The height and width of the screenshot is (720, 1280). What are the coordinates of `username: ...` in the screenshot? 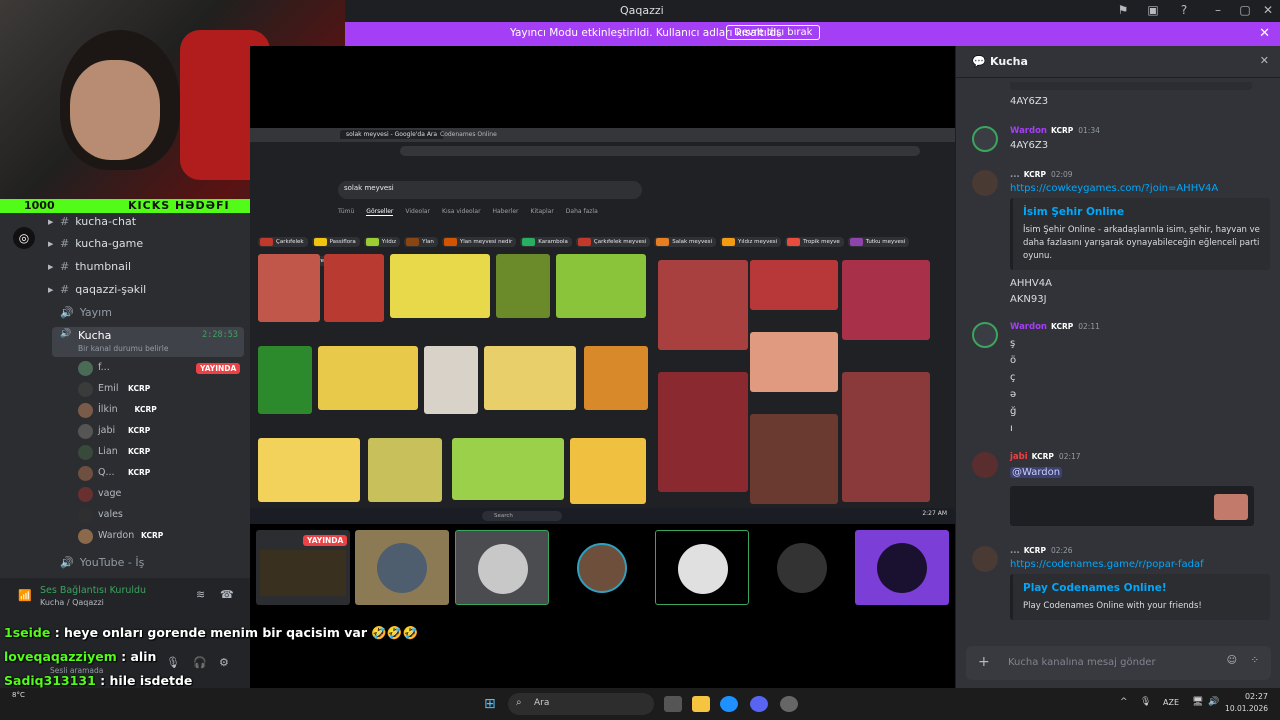 It's located at (1015, 551).